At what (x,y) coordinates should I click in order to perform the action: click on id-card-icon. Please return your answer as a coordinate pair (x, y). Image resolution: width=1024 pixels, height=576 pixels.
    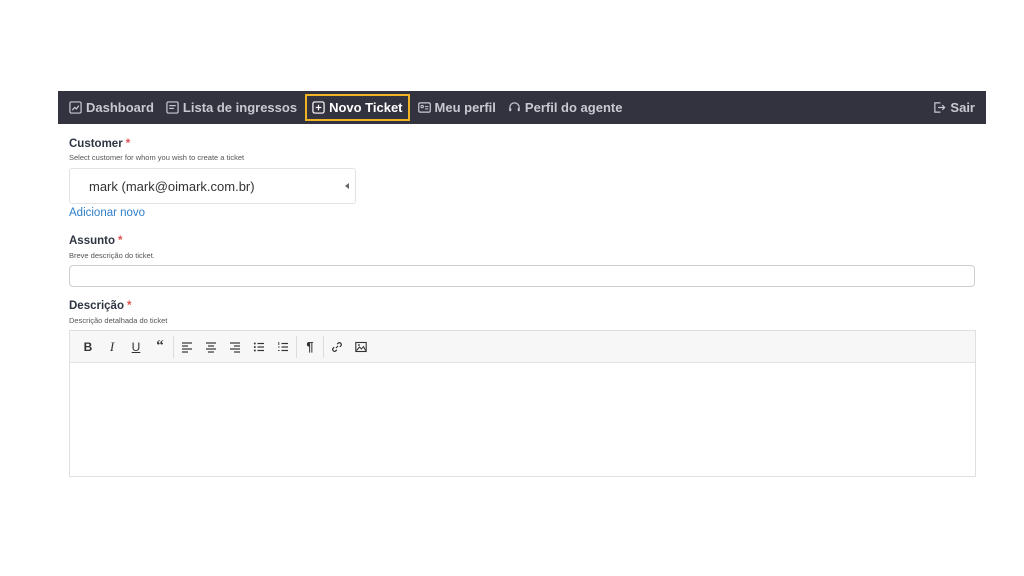
    Looking at the image, I should click on (424, 107).